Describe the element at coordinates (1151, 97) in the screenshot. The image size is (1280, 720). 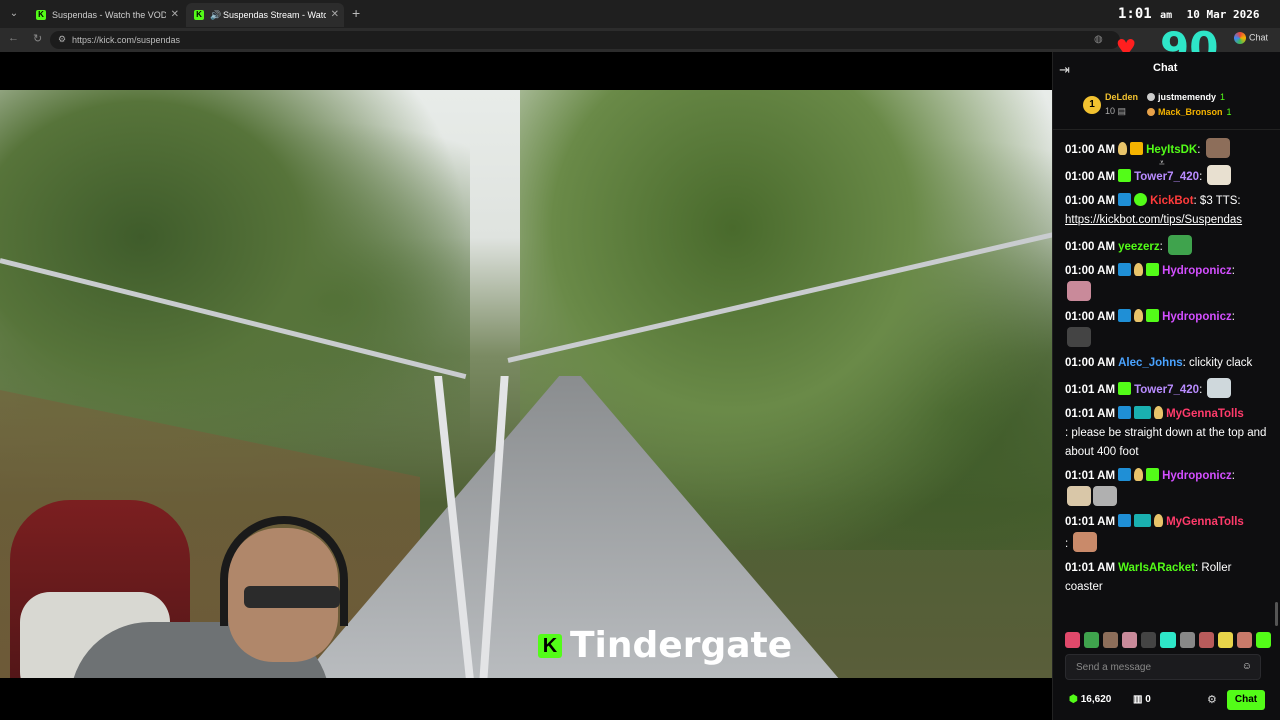
I see `gifter-icon` at that location.